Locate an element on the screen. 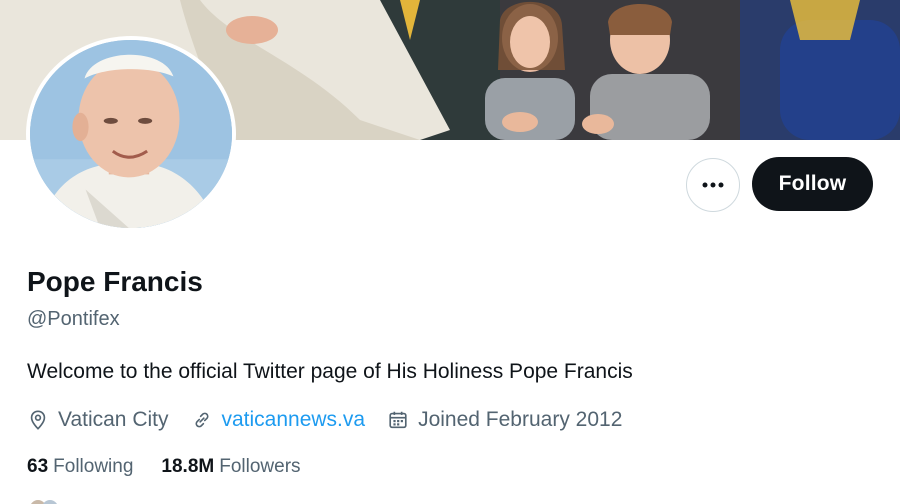 This screenshot has width=900, height=504. follow-button: Follow is located at coordinates (812, 184).